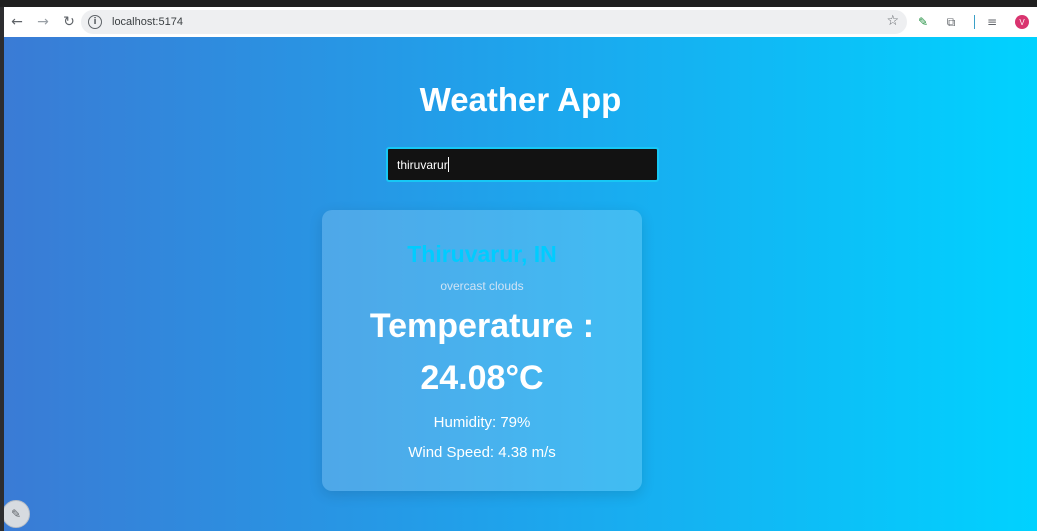 Image resolution: width=1037 pixels, height=531 pixels. What do you see at coordinates (482, 378) in the screenshot?
I see `temperature-value: 24.08°C` at bounding box center [482, 378].